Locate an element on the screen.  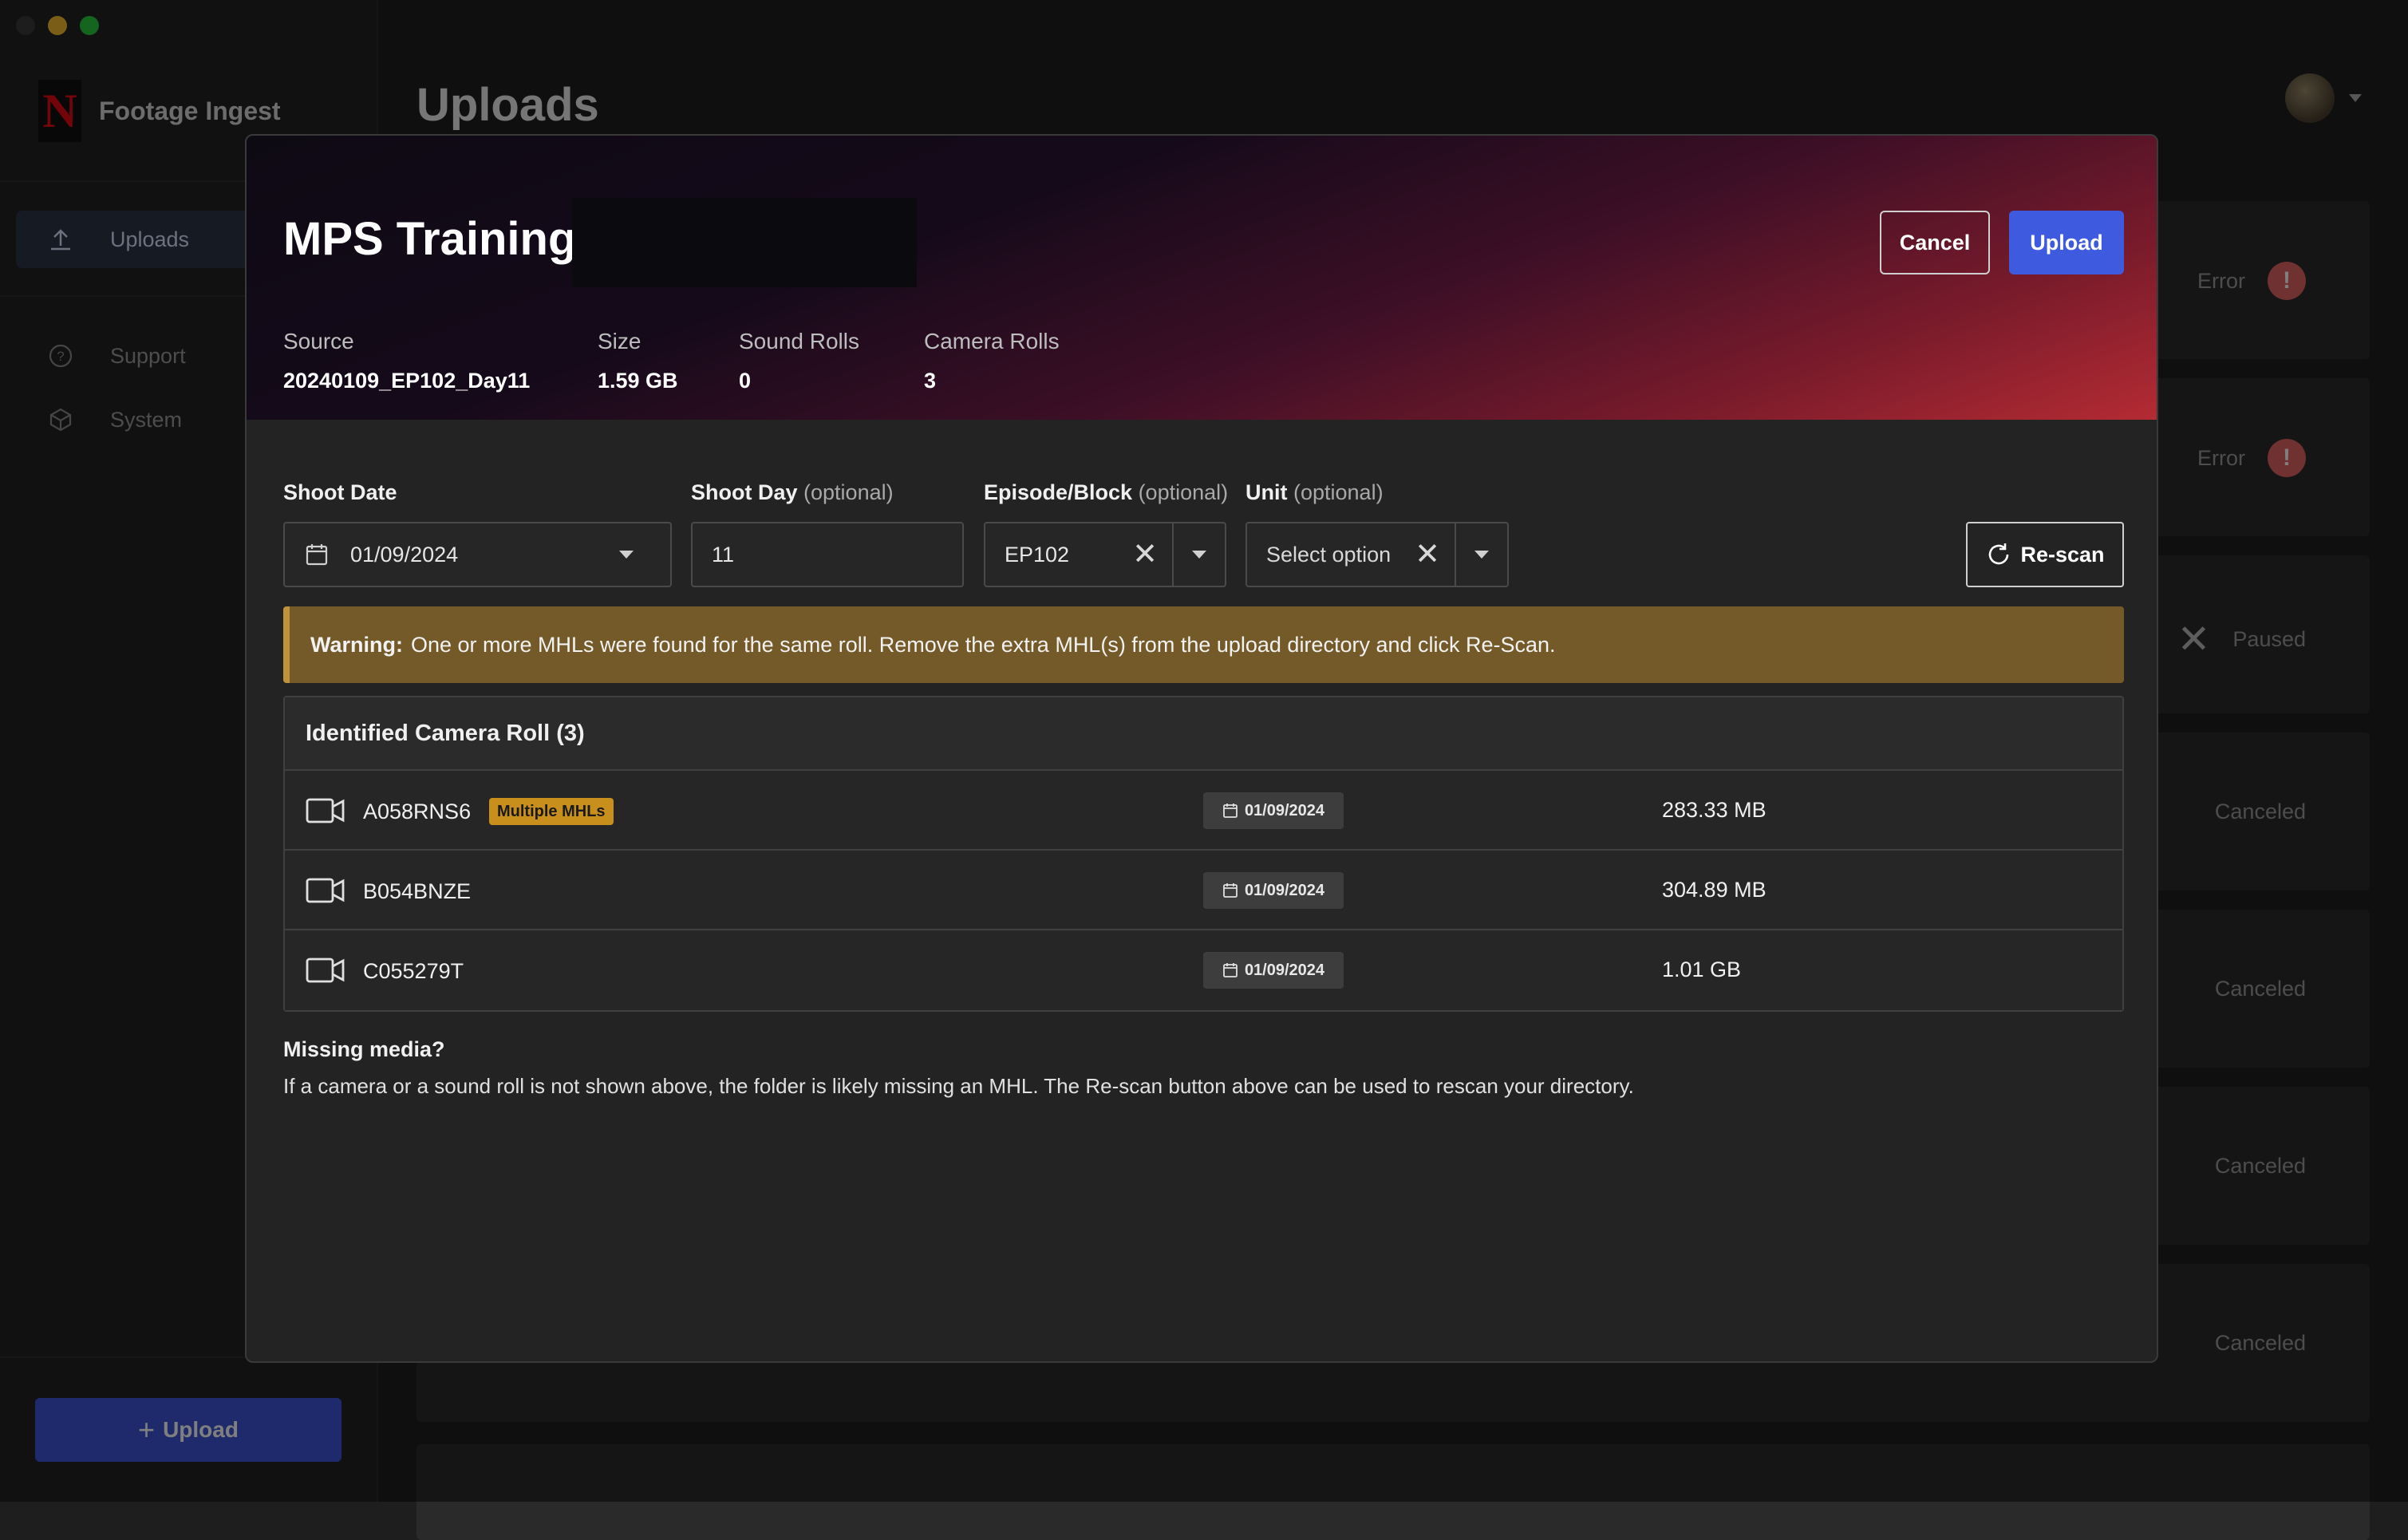
table-row: B054BNZE 01/09/2024 304.89 MB is located at coordinates (1203, 890).